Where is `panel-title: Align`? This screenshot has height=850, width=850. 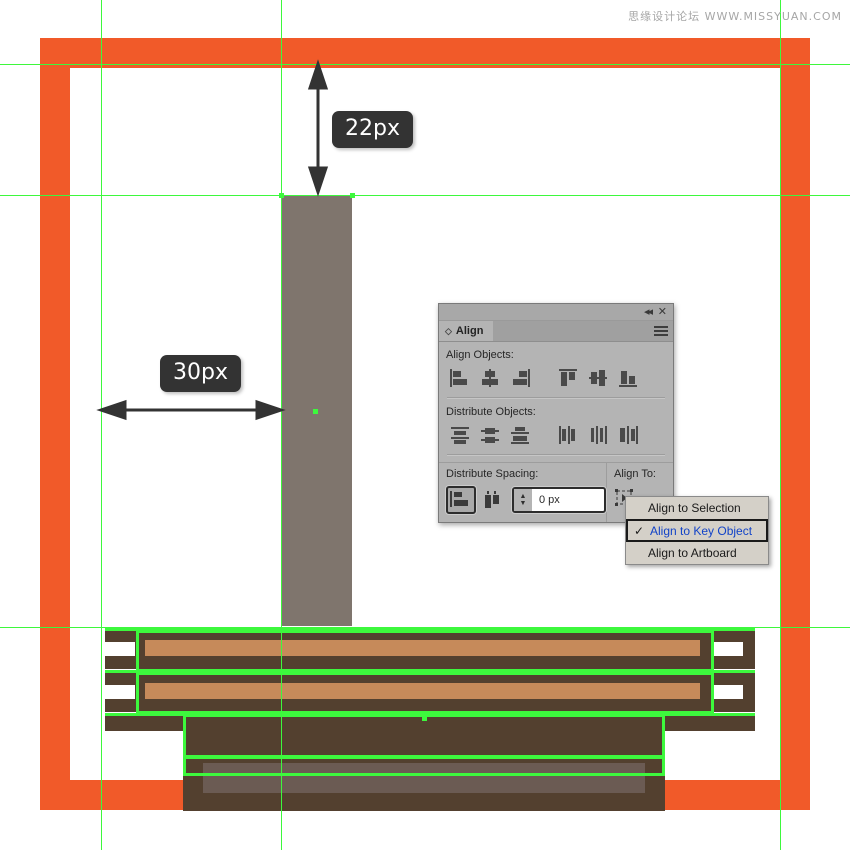 panel-title: Align is located at coordinates (469, 331).